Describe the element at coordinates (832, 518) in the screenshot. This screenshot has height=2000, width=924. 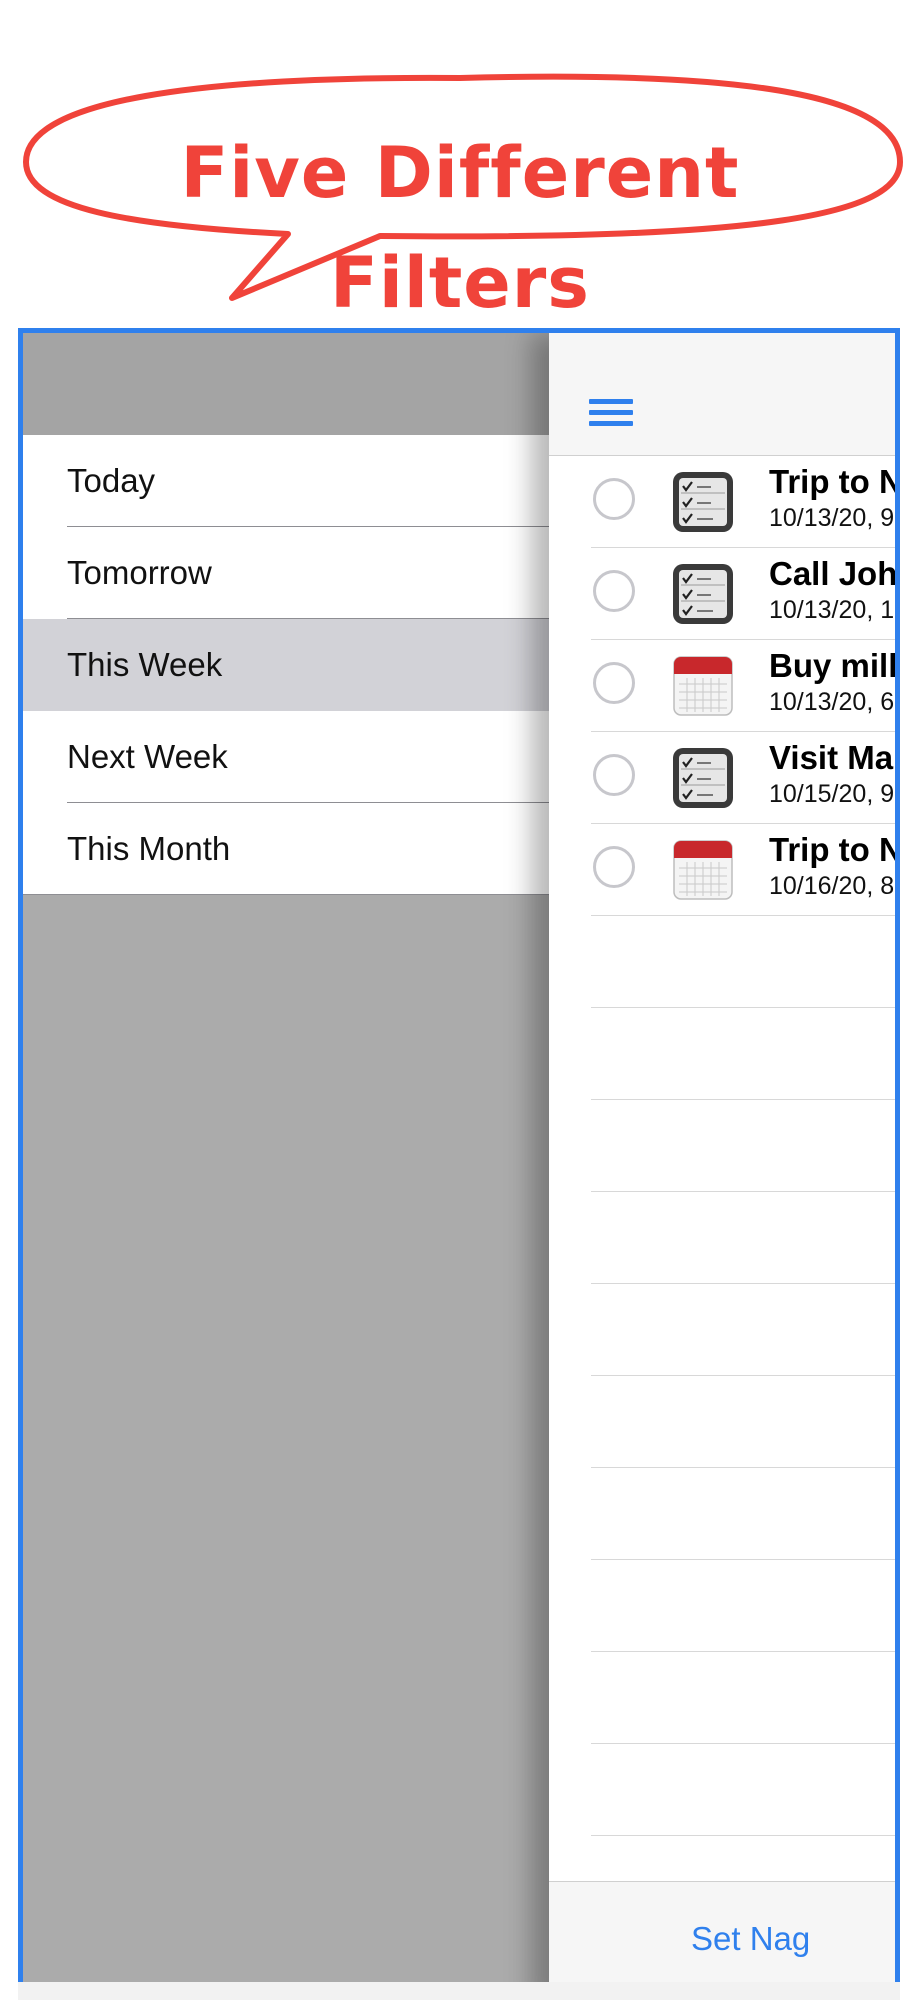
I see `task-date: 10/13/20, 9` at that location.